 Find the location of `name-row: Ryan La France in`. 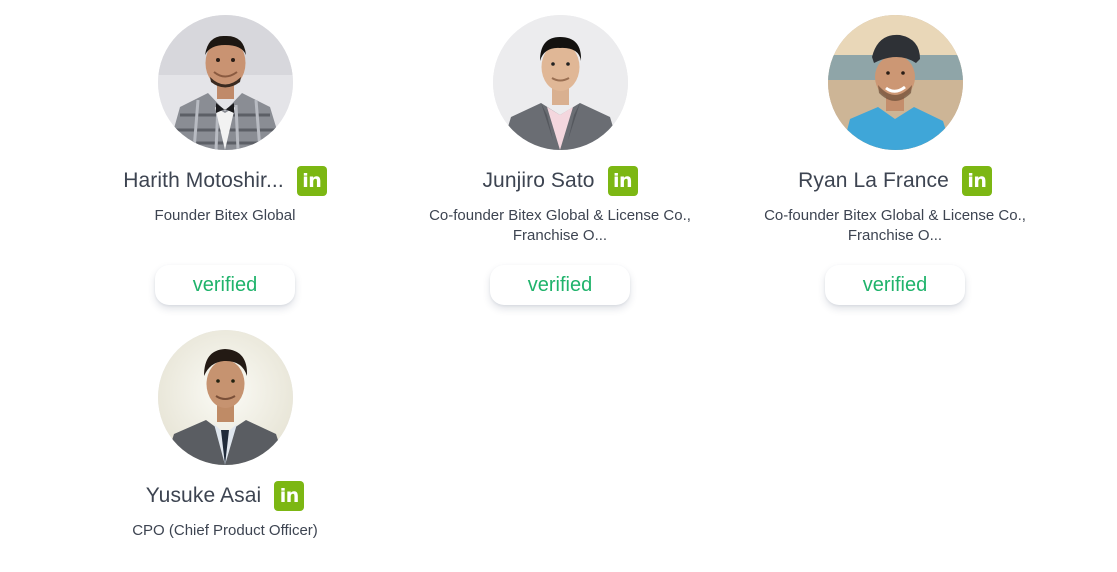

name-row: Ryan La France in is located at coordinates (895, 181).